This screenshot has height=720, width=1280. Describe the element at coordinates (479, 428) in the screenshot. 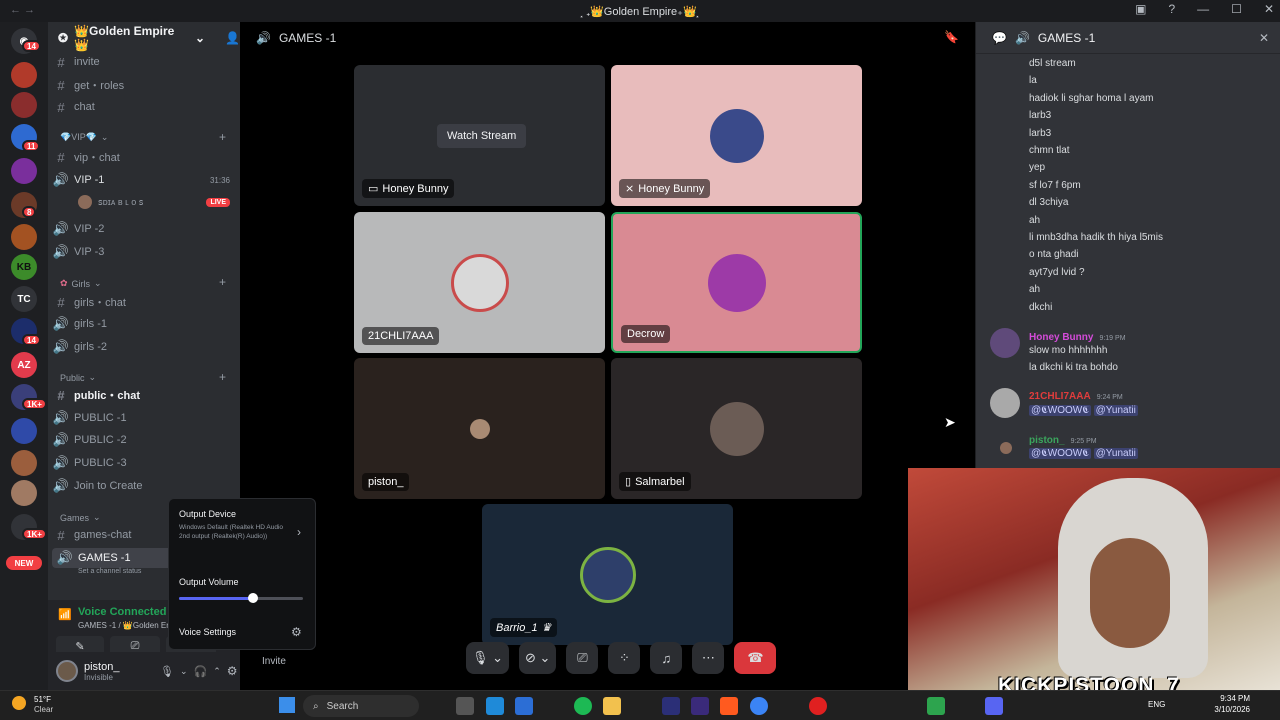

I see `participant-tile: piston_` at that location.